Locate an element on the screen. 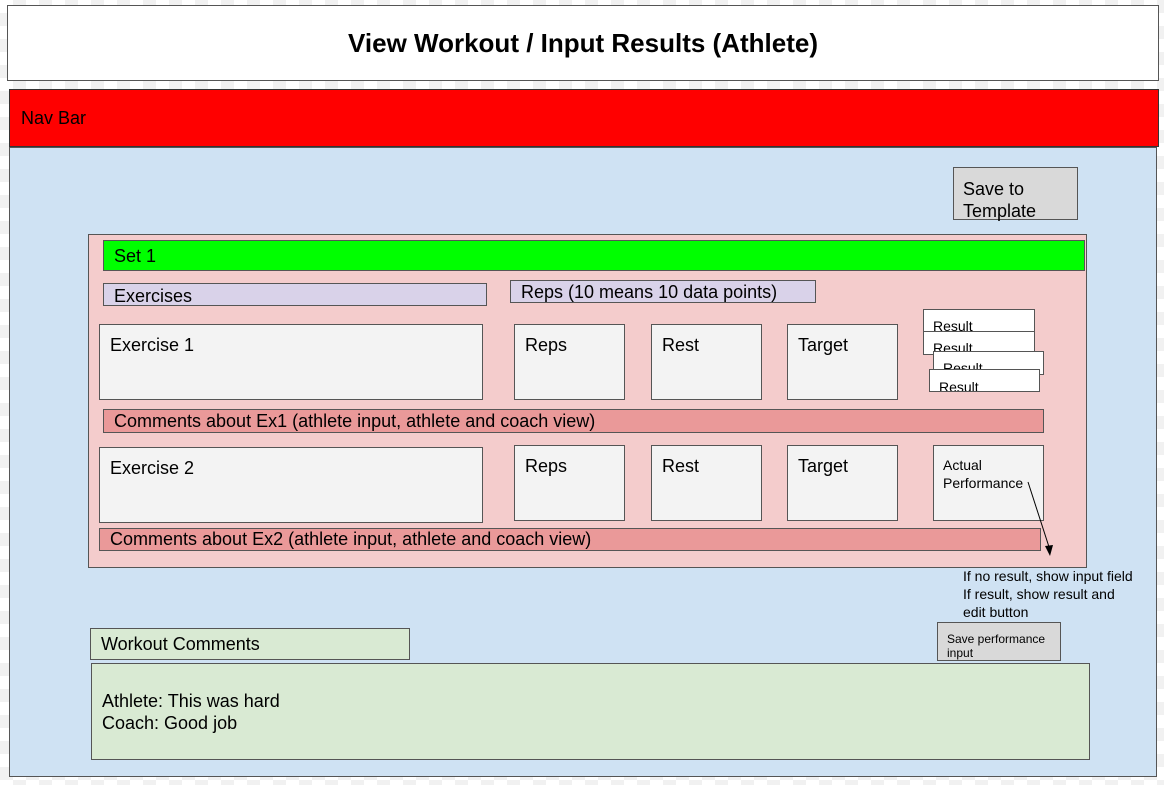 Image resolution: width=1164 pixels, height=785 pixels. save-to-template-line1: Save to is located at coordinates (994, 189).